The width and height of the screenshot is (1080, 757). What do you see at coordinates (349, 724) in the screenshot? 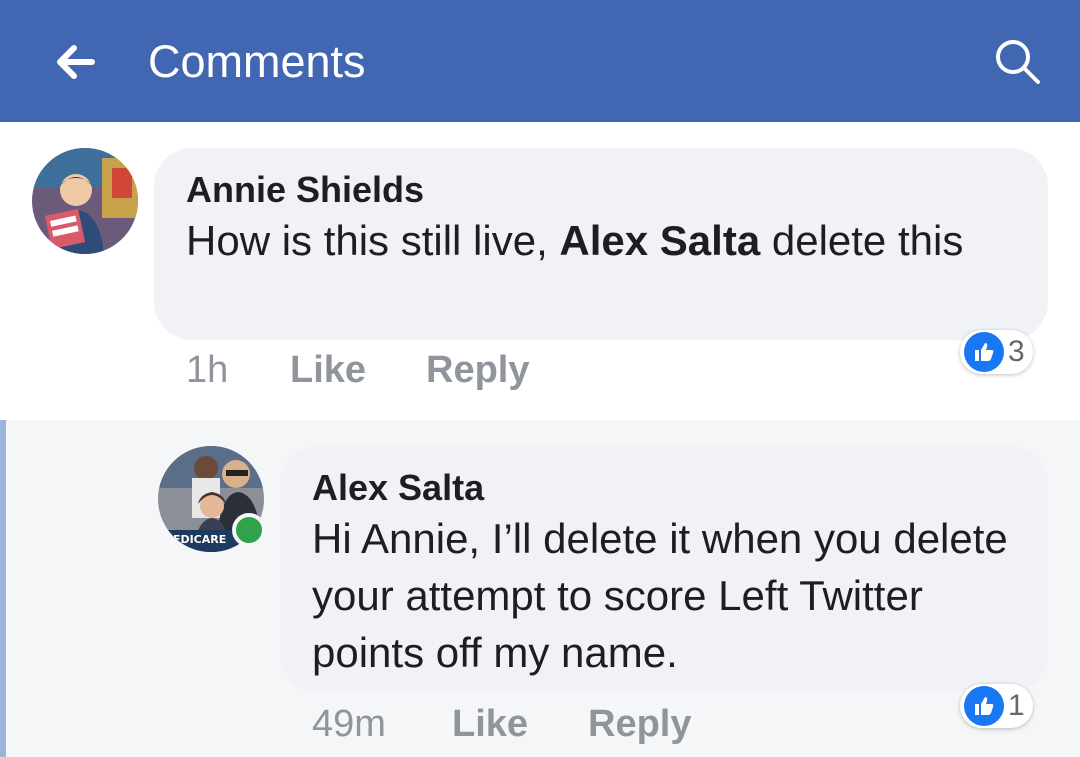
I see `reply-timestamp: 49m` at bounding box center [349, 724].